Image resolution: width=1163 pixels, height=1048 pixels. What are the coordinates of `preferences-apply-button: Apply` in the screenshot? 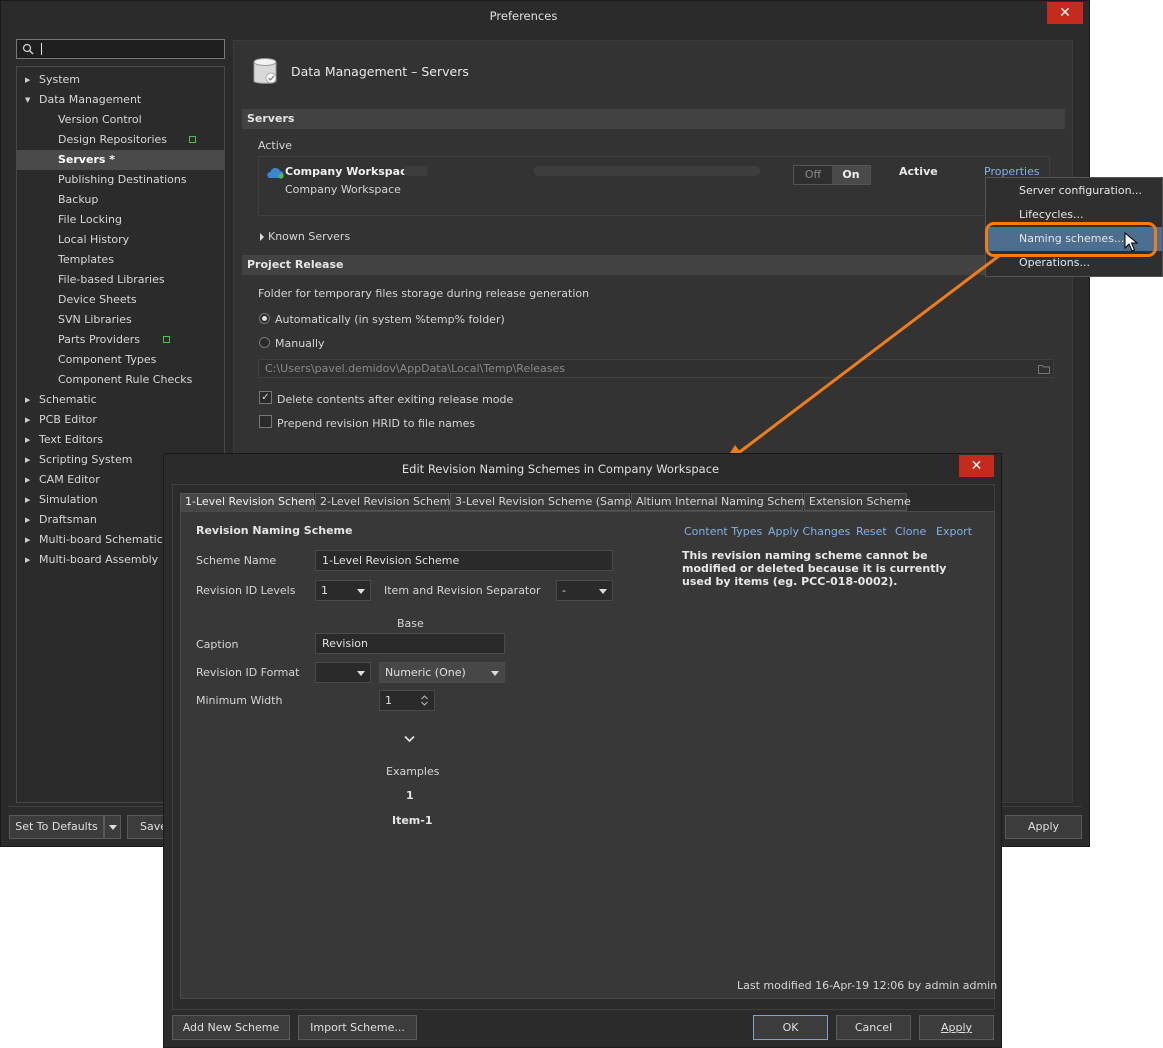 It's located at (1043, 827).